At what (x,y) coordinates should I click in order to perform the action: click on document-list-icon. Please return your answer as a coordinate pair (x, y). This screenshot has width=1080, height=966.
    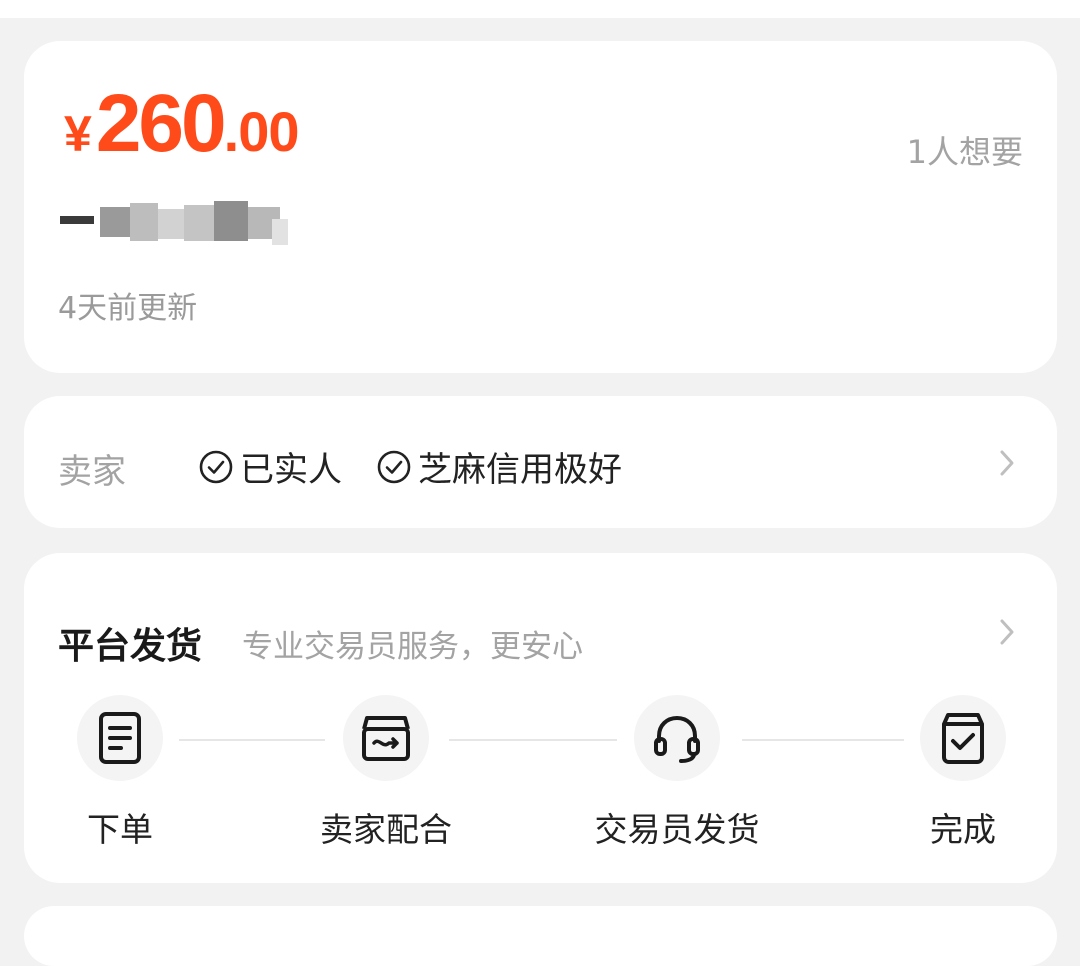
    Looking at the image, I should click on (120, 738).